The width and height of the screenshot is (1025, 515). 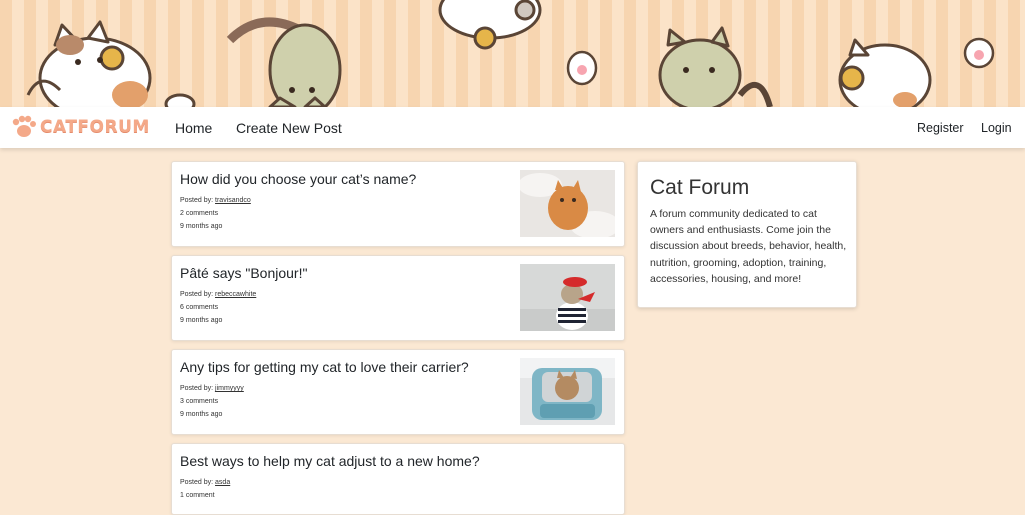 I want to click on post-author-line: Posted by: jimmyyyy, so click(x=212, y=388).